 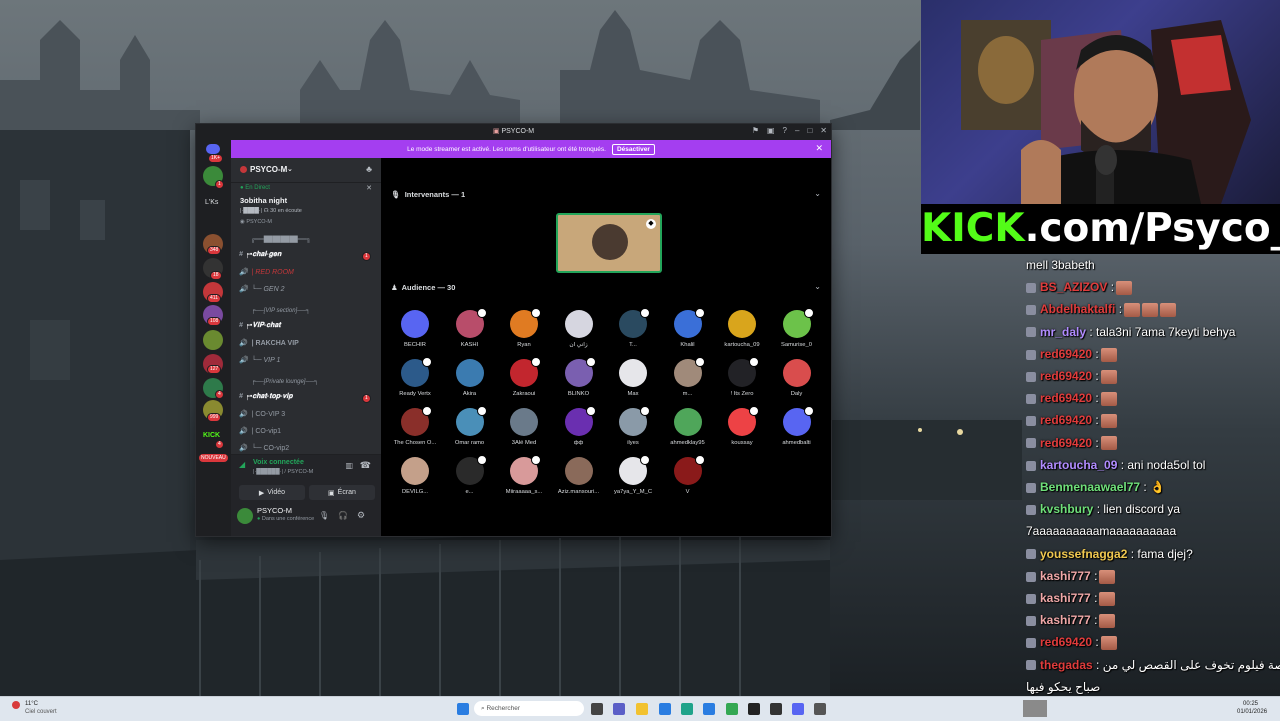 What do you see at coordinates (259, 360) in the screenshot?
I see `voice-channel-vip-1: 🔊 └─ VIP 1` at bounding box center [259, 360].